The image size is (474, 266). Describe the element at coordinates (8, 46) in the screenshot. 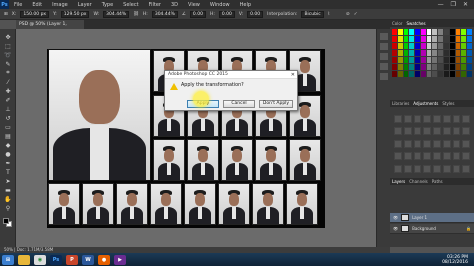

I see `marquee-tool-icon: ⬚` at that location.